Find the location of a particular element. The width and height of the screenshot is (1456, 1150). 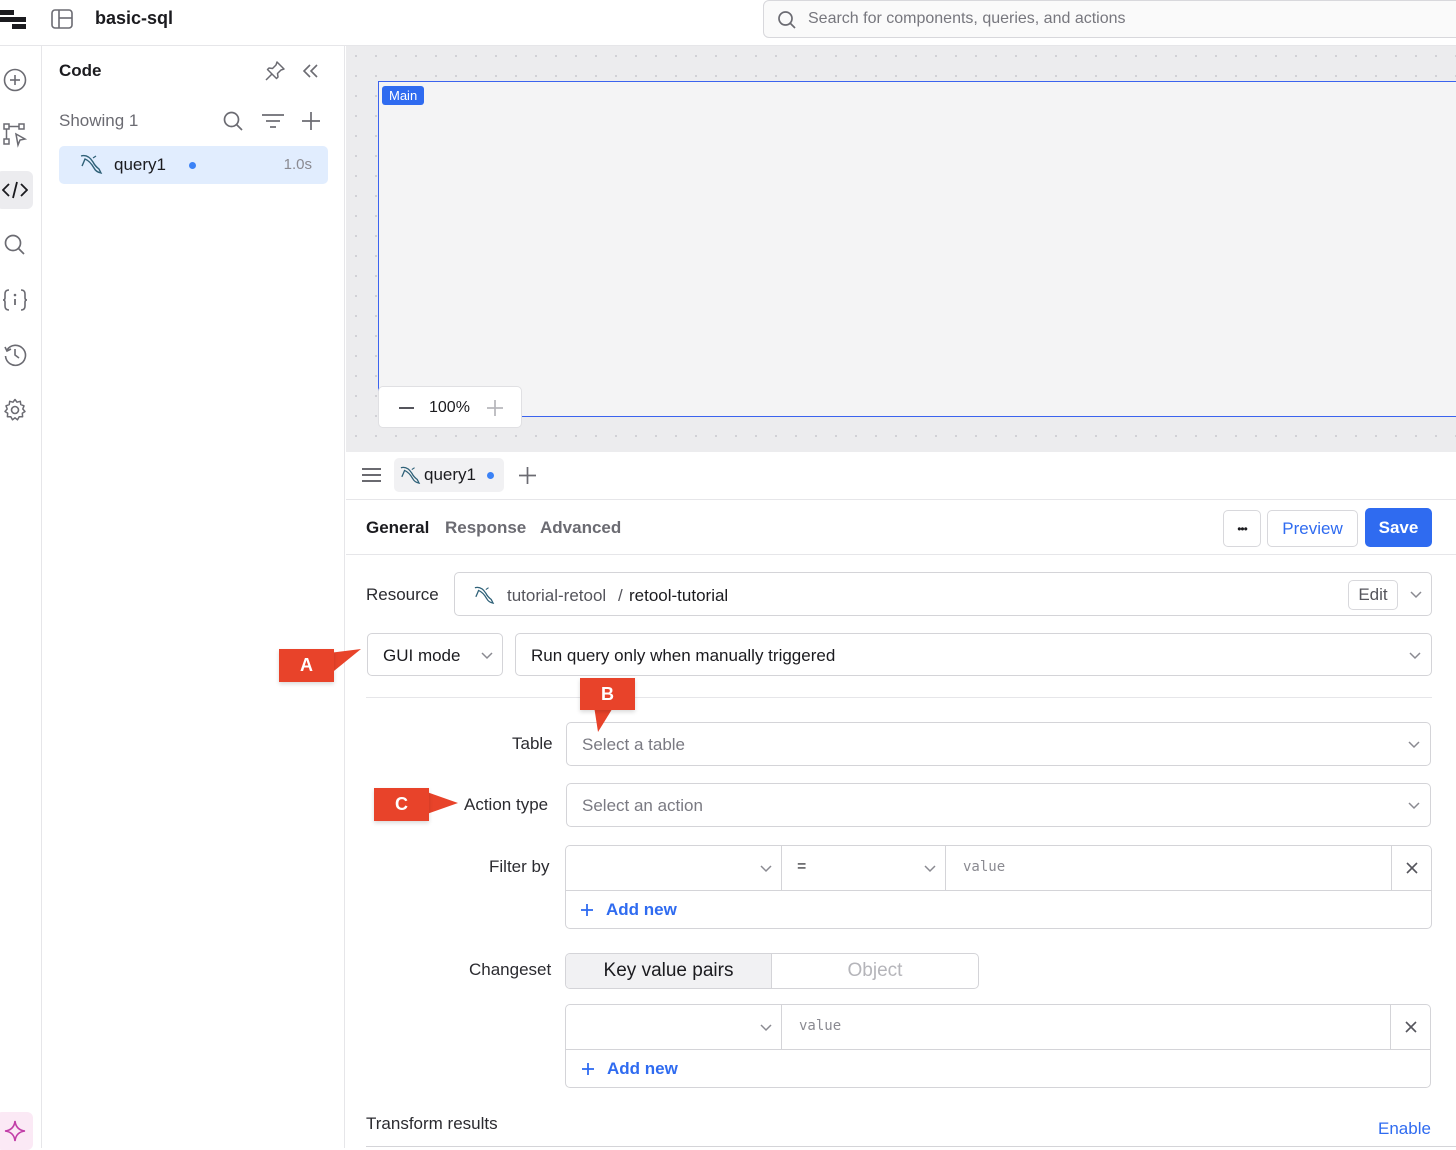

settings-icon is located at coordinates (16, 410).